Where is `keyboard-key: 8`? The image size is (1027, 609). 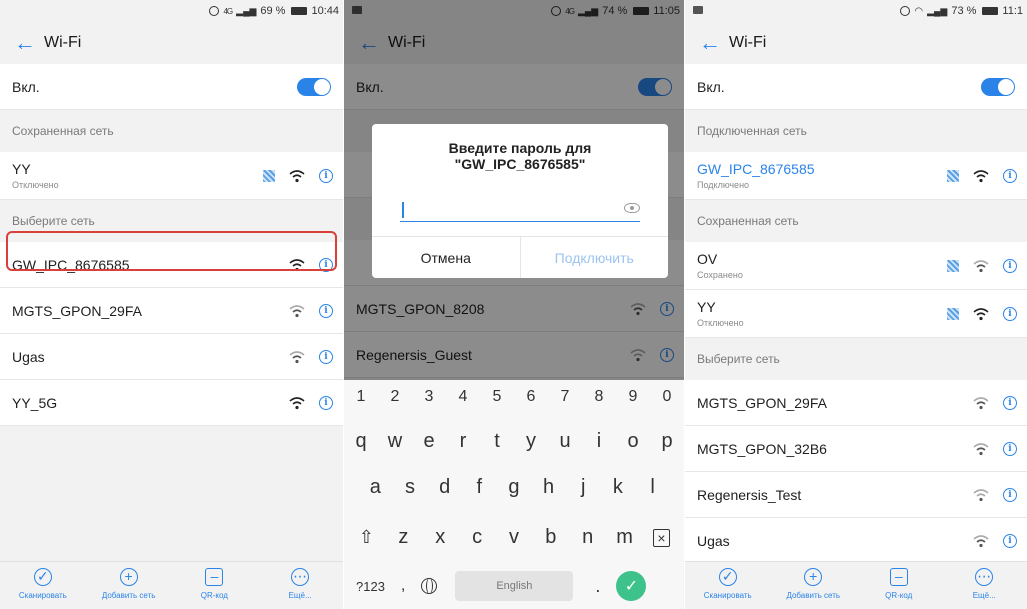 keyboard-key: 8 is located at coordinates (599, 397).